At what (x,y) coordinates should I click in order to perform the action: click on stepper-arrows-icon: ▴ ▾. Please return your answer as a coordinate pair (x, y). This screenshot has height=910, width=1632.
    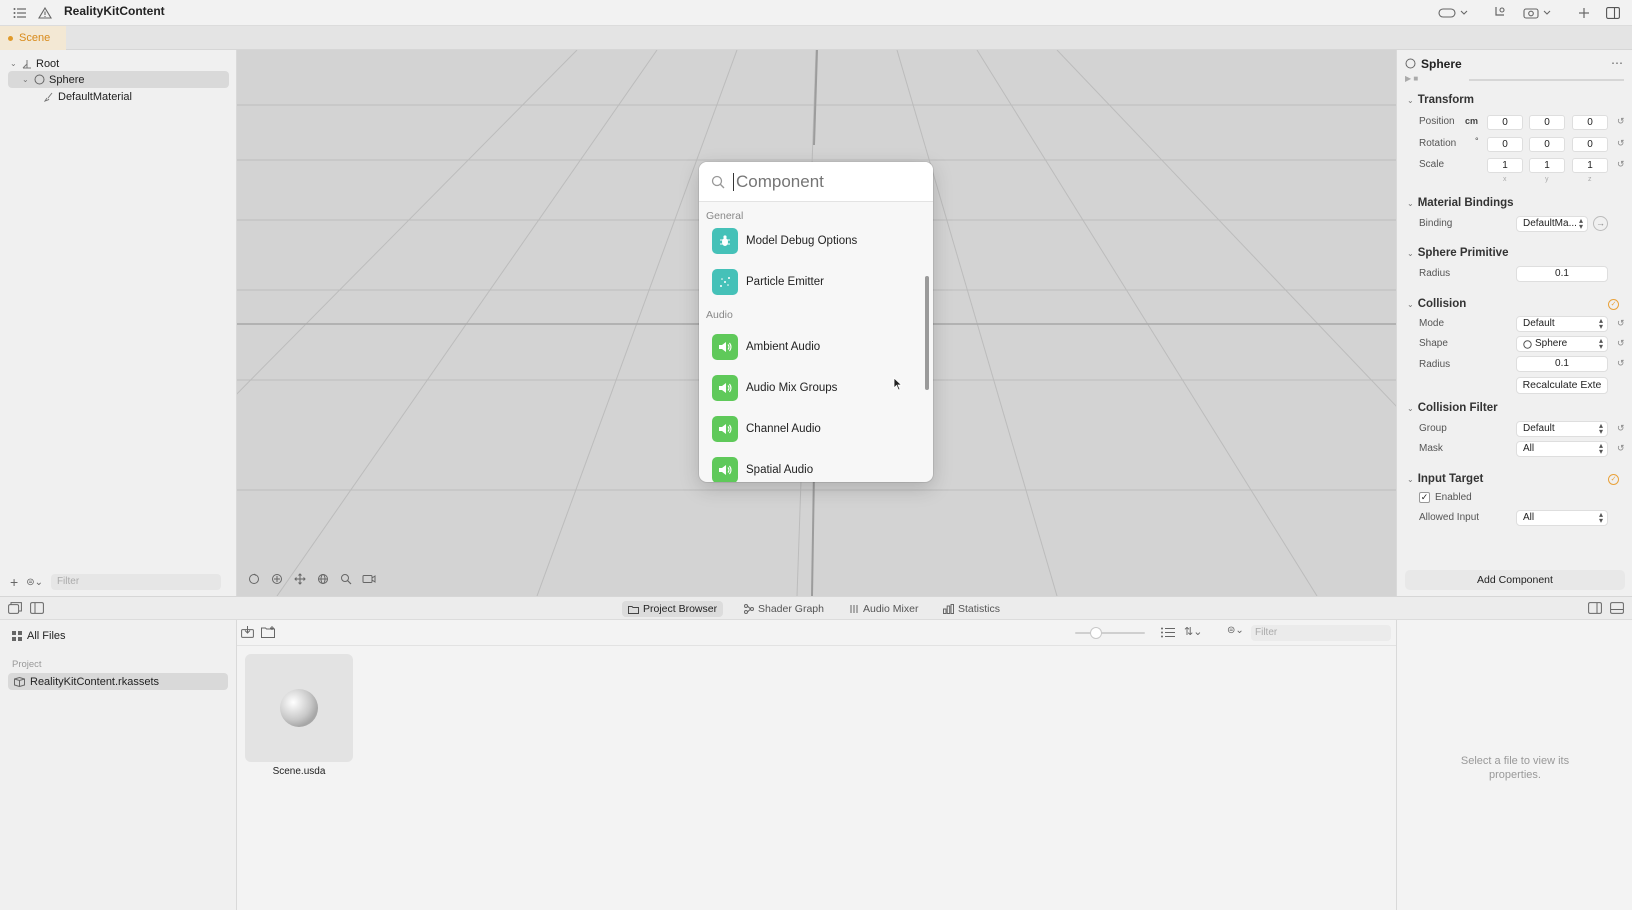
    Looking at the image, I should click on (1600, 323).